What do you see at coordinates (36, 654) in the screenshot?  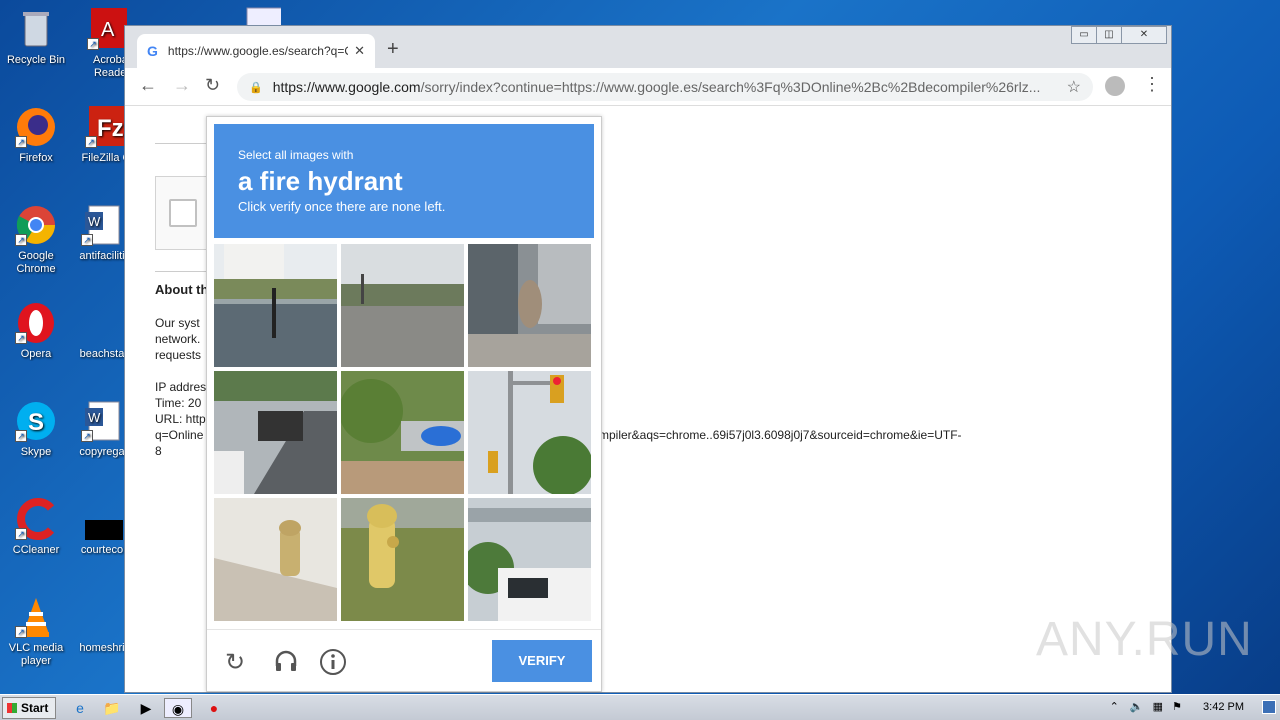 I see `desktop-icon-label: VLC media player` at bounding box center [36, 654].